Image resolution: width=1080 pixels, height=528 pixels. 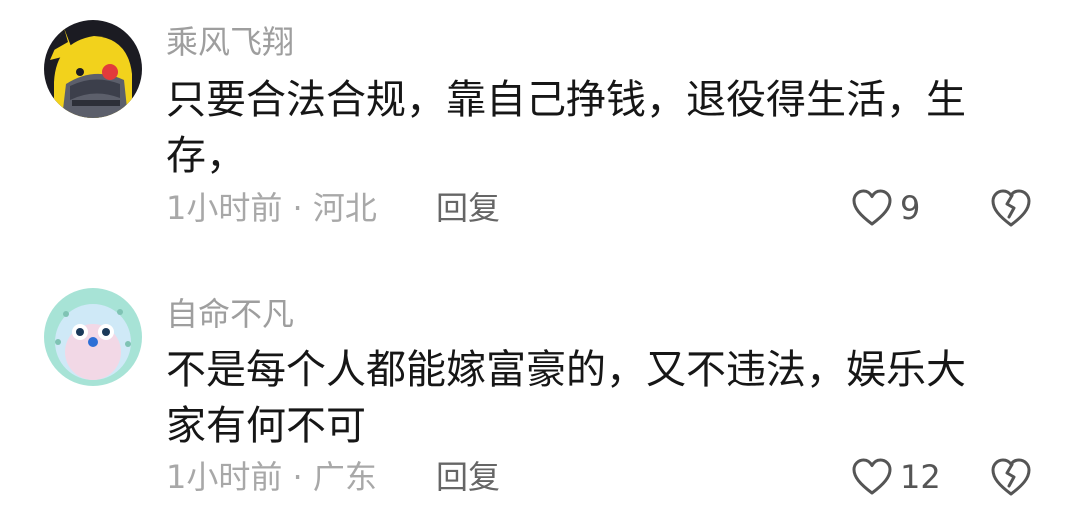 I want to click on like-count: 12, so click(x=920, y=477).